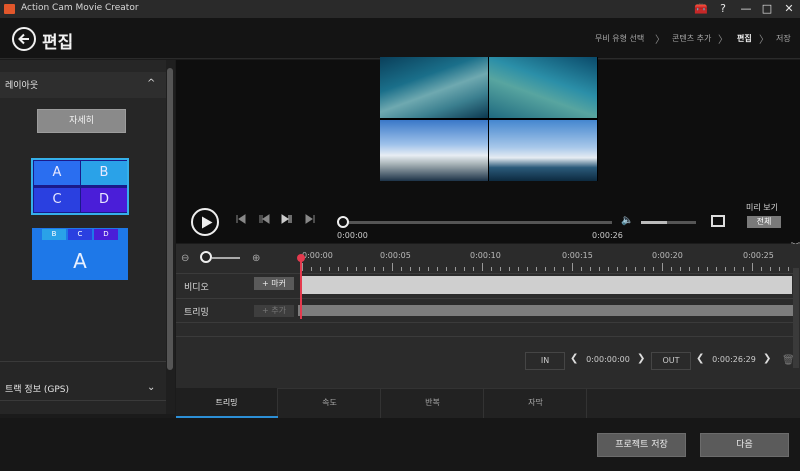  Describe the element at coordinates (24, 39) in the screenshot. I see `back-button` at that location.